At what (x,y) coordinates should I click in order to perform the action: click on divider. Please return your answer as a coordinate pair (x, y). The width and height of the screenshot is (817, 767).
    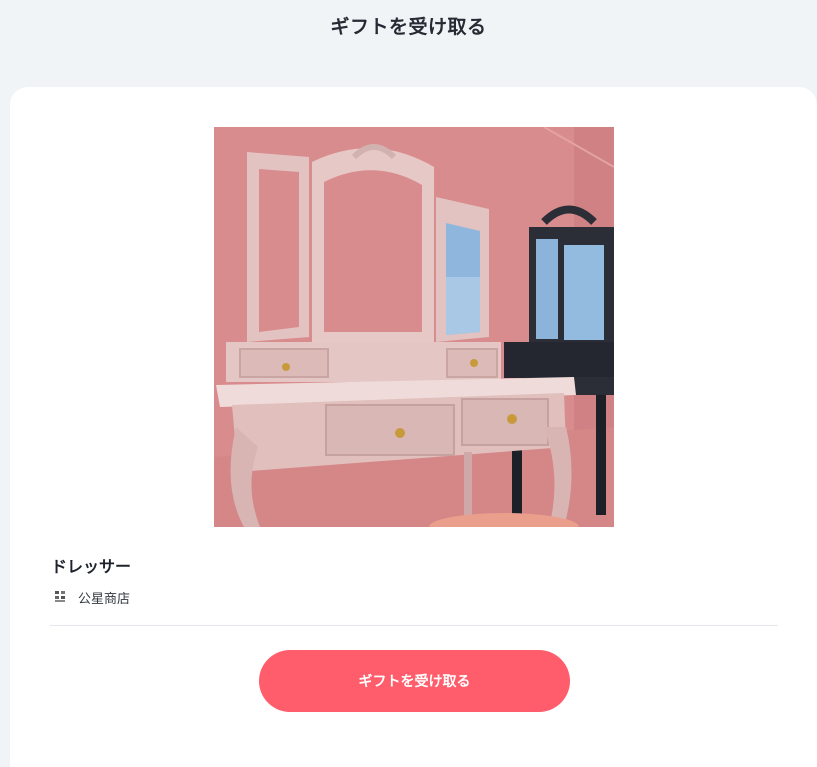
    Looking at the image, I should click on (414, 625).